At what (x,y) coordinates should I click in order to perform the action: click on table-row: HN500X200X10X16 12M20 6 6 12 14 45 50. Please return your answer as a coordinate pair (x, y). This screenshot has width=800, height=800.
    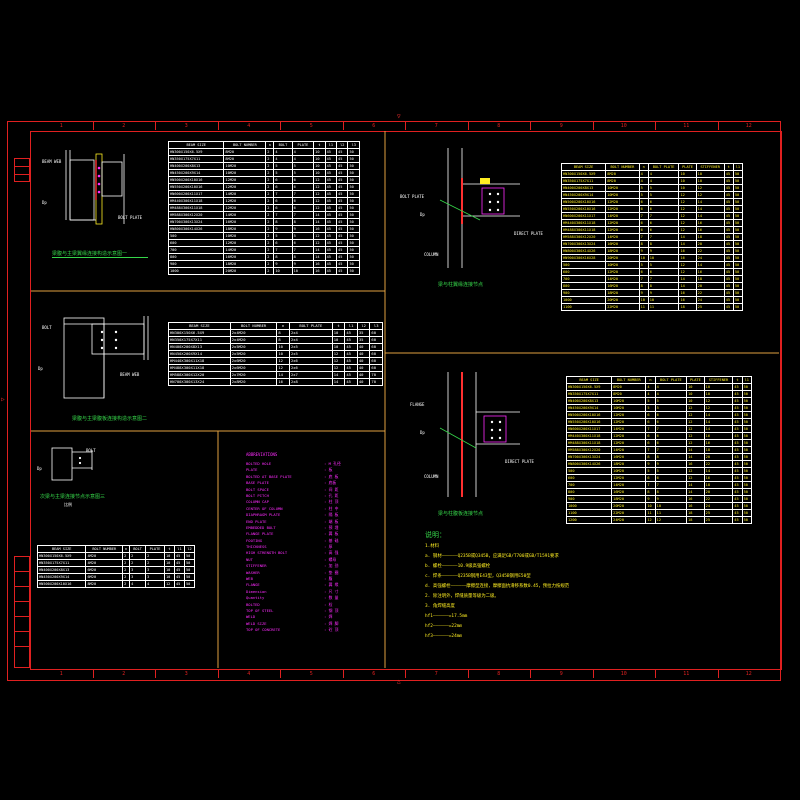
    Looking at the image, I should click on (652, 202).